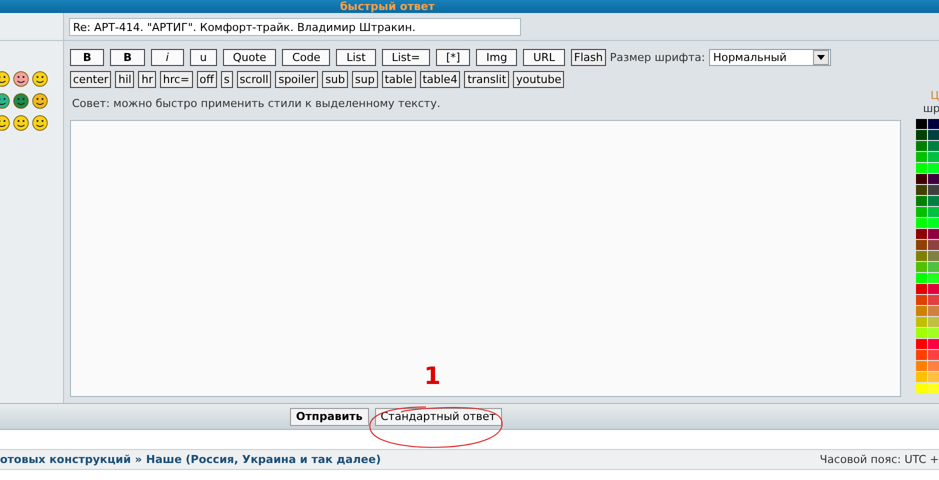 Image resolution: width=939 pixels, height=480 pixels. I want to click on tip-text: Совет: можно быстро применить стили к выделенному тексту., so click(257, 103).